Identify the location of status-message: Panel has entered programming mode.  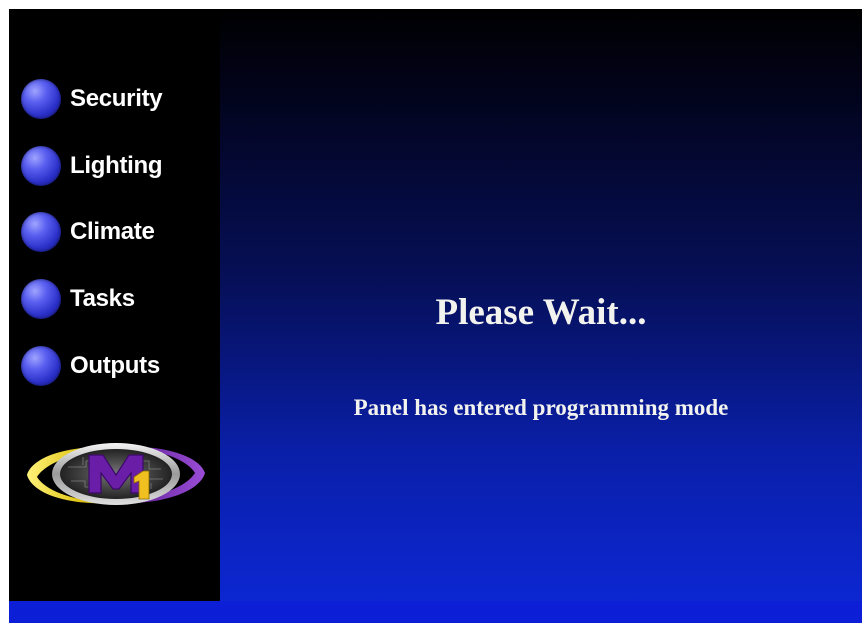
(541, 407).